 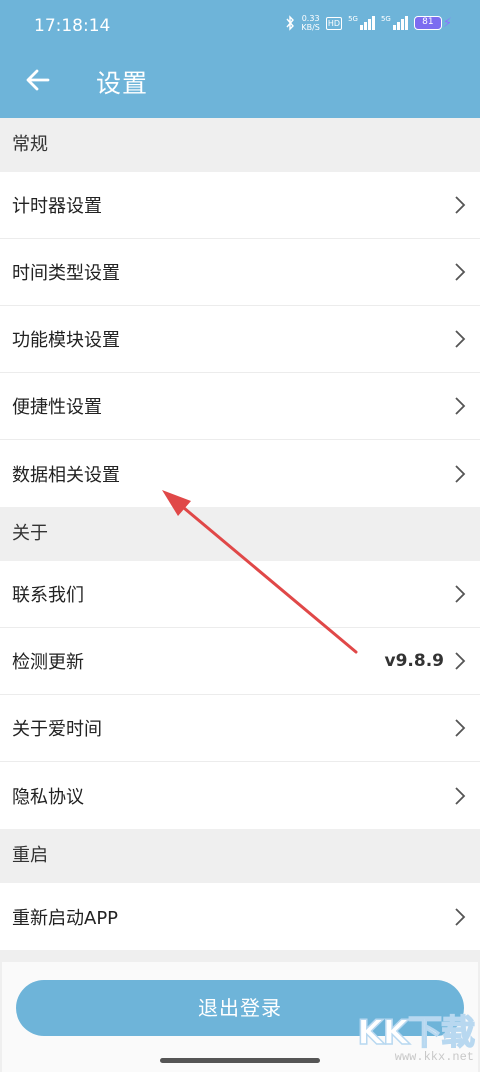 What do you see at coordinates (66, 475) in the screenshot?
I see `settings-row-label: 数据相关设置` at bounding box center [66, 475].